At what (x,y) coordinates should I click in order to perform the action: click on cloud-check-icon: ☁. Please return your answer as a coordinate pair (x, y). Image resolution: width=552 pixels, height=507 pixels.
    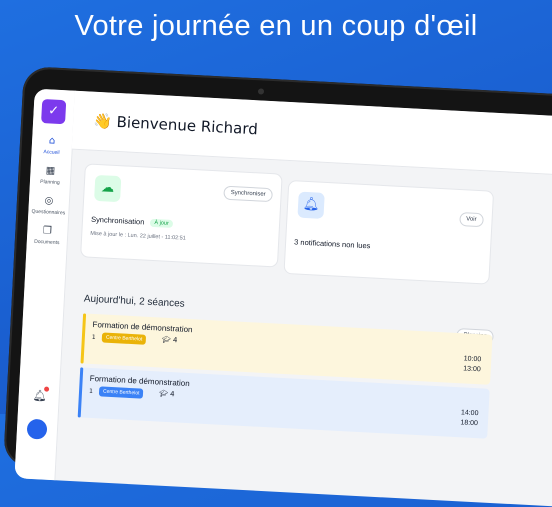
    Looking at the image, I should click on (108, 188).